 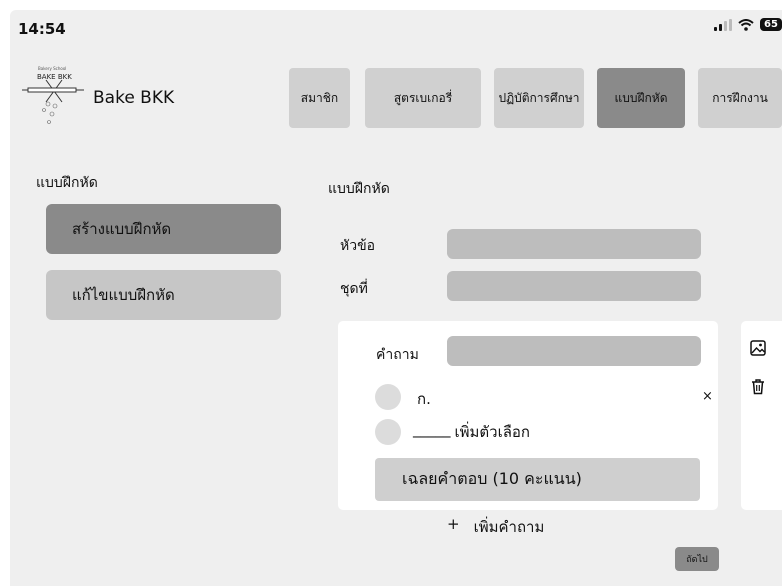 I want to click on add-option-blank: _____, so click(x=432, y=429).